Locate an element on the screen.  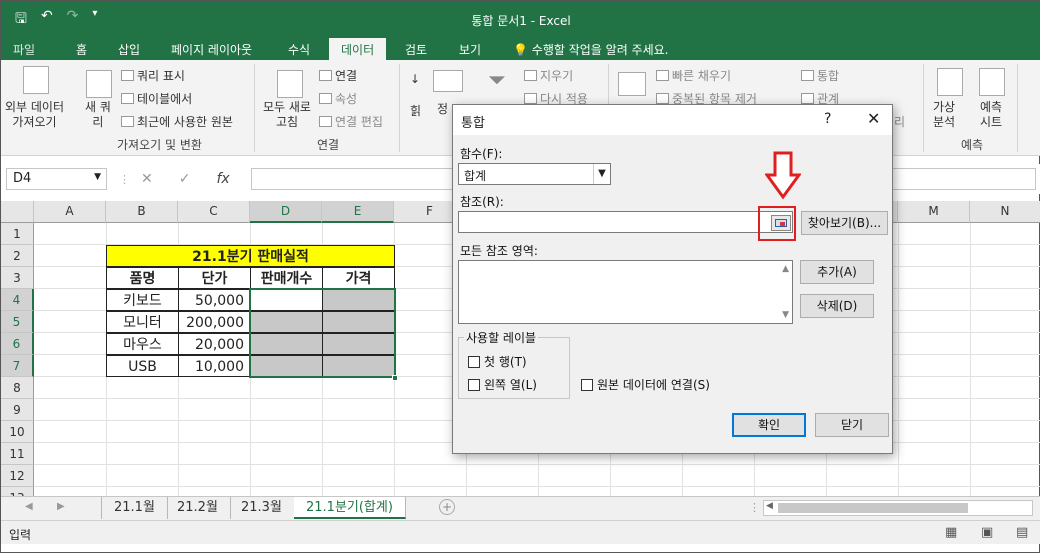
row-header-2: 2 is located at coordinates (17, 256).